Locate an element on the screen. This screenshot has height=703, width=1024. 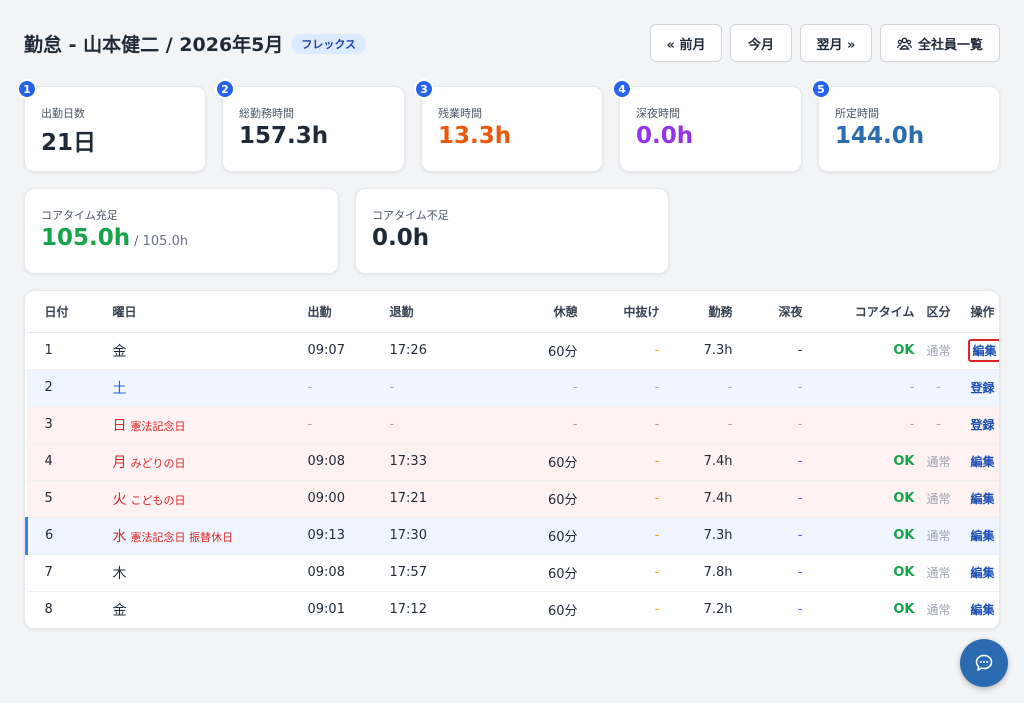
cell-dow: 日憲法記念日 is located at coordinates (210, 425).